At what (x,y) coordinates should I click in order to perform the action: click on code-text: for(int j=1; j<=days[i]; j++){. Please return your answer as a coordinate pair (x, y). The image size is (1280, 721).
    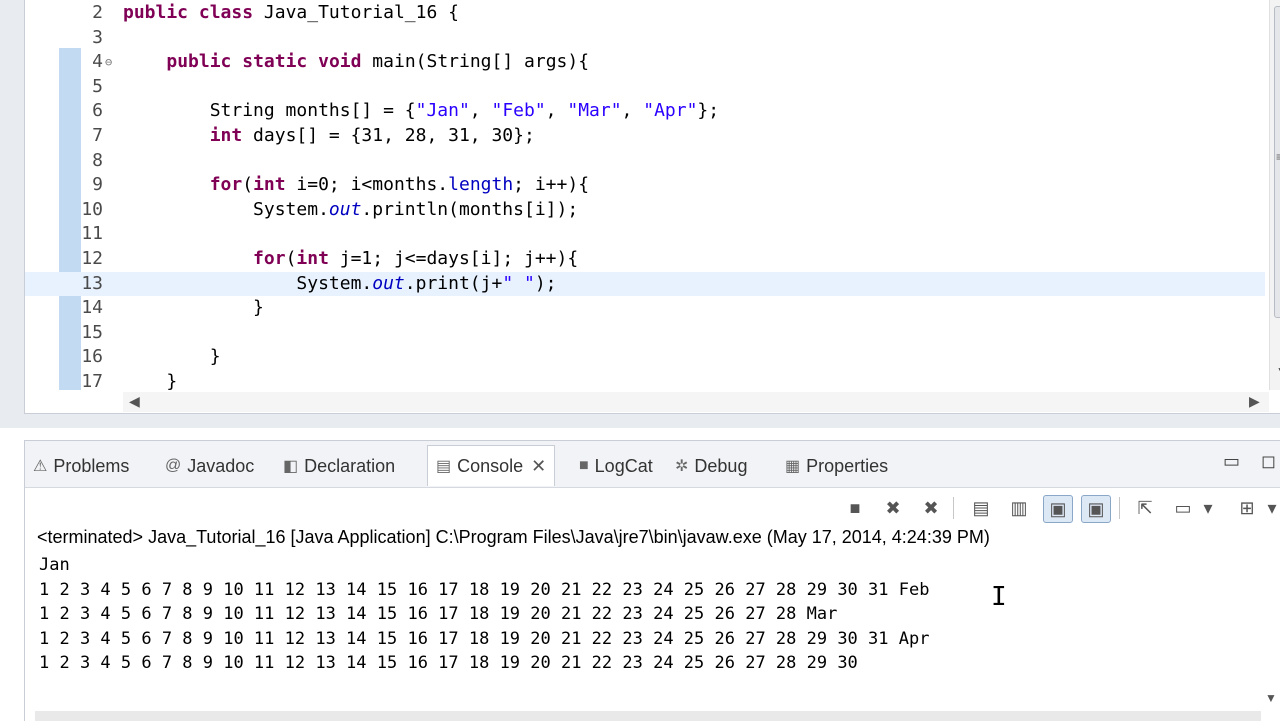
    Looking at the image, I should click on (416, 258).